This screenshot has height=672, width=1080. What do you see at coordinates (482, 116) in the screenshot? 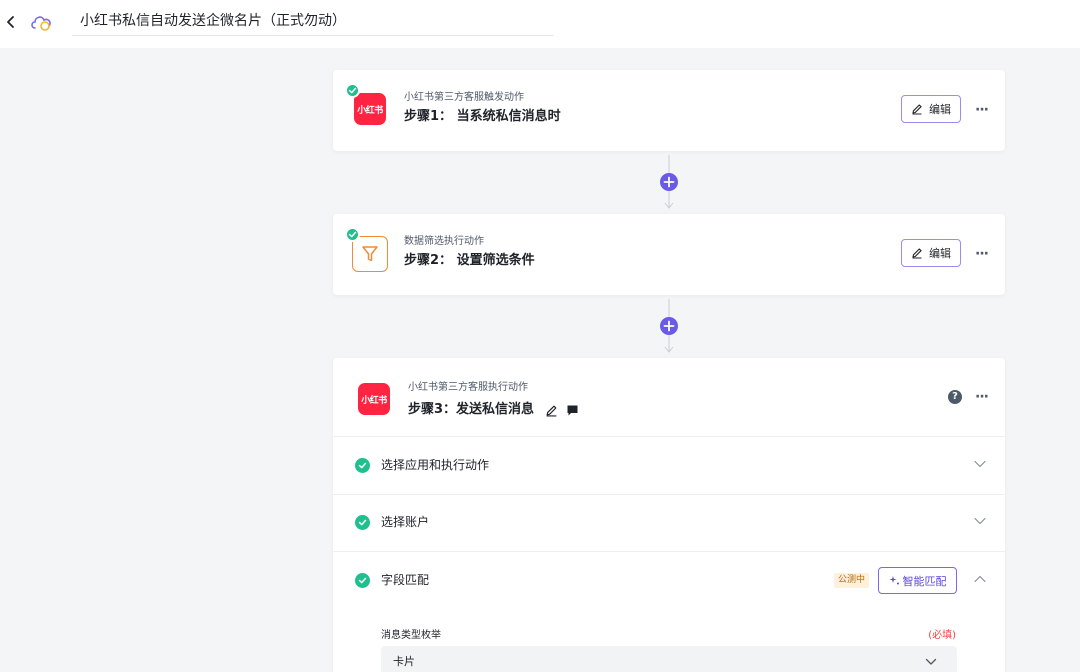
I see `step-title: 步骤1： 当系统私信消息时` at bounding box center [482, 116].